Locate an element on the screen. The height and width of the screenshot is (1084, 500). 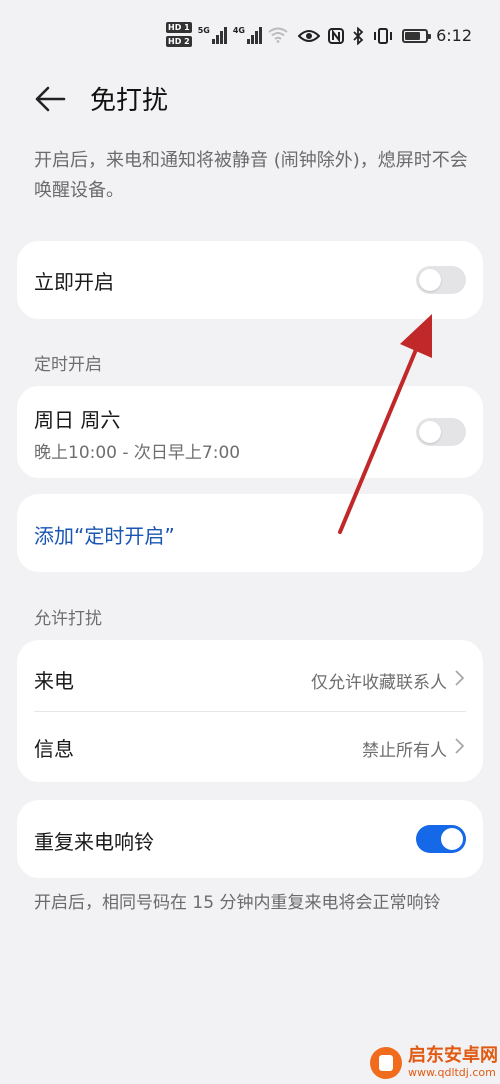
page-title: 免打扰 is located at coordinates (129, 101).